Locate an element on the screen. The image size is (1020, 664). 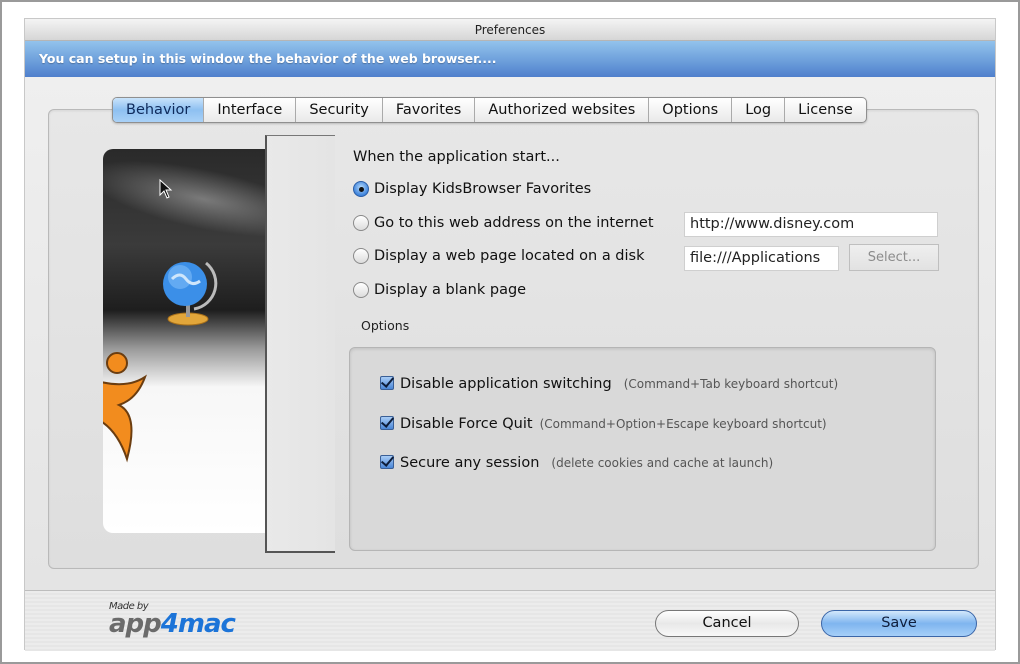
footer-bar: Made by app4mac Cancel Save is located at coordinates (510, 620).